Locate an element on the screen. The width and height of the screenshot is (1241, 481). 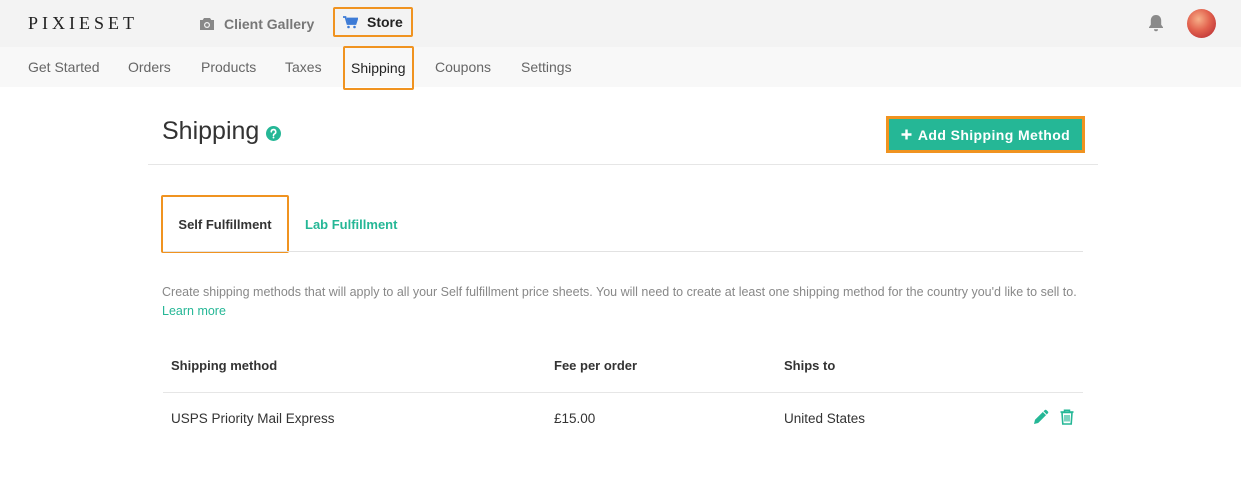
store-link: Store is located at coordinates (373, 22).